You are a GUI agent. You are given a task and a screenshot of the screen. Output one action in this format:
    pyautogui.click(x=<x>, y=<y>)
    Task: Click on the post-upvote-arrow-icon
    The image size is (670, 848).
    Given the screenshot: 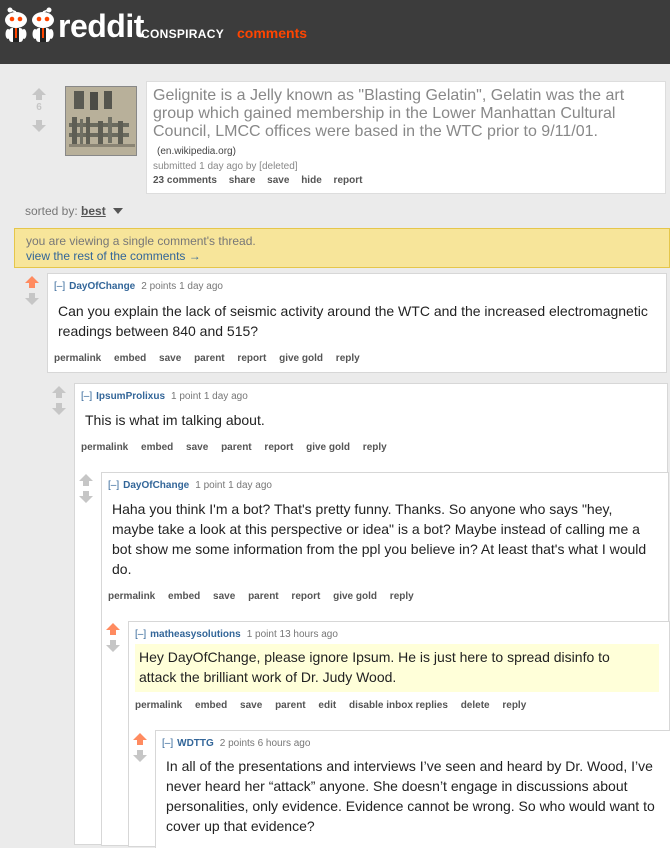 What is the action you would take?
    pyautogui.click(x=39, y=94)
    